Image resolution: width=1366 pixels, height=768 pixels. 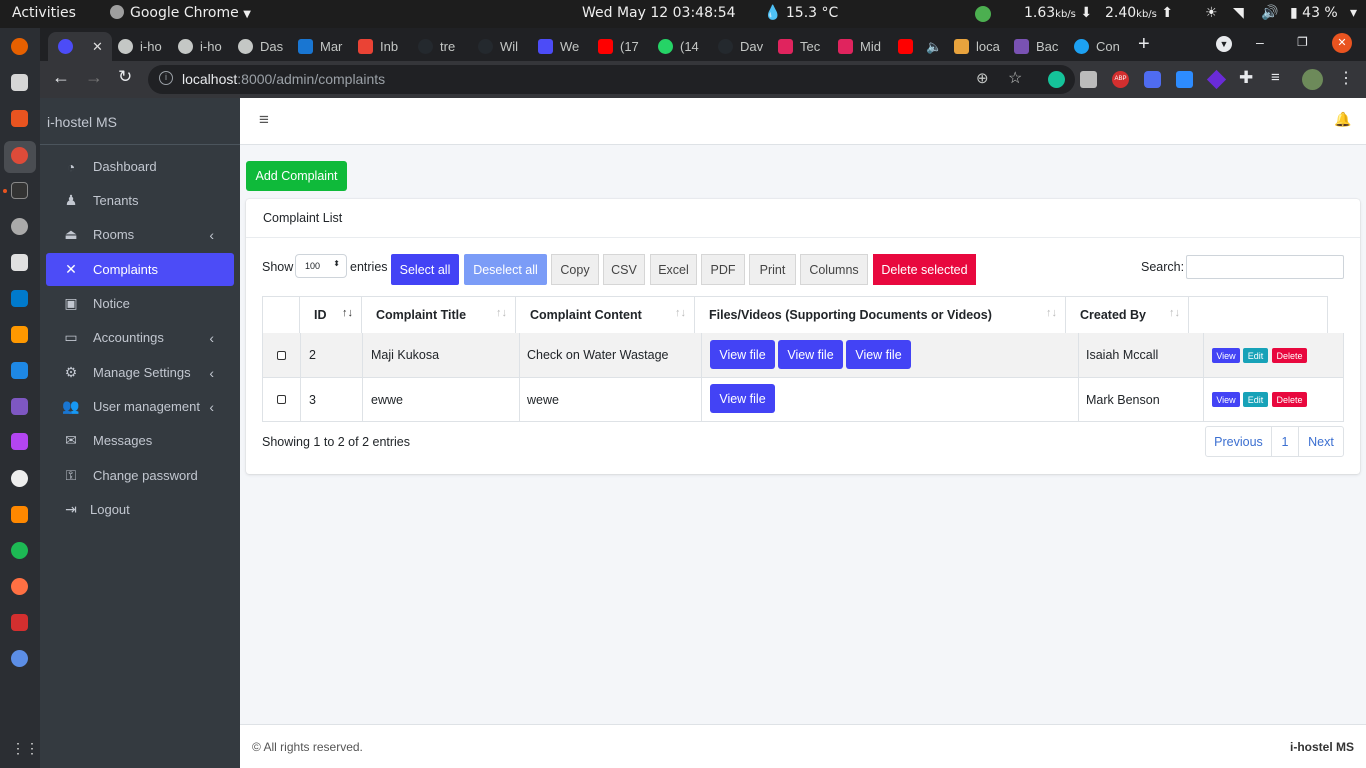 I want to click on wifi-icon: ◥, so click(x=1238, y=13).